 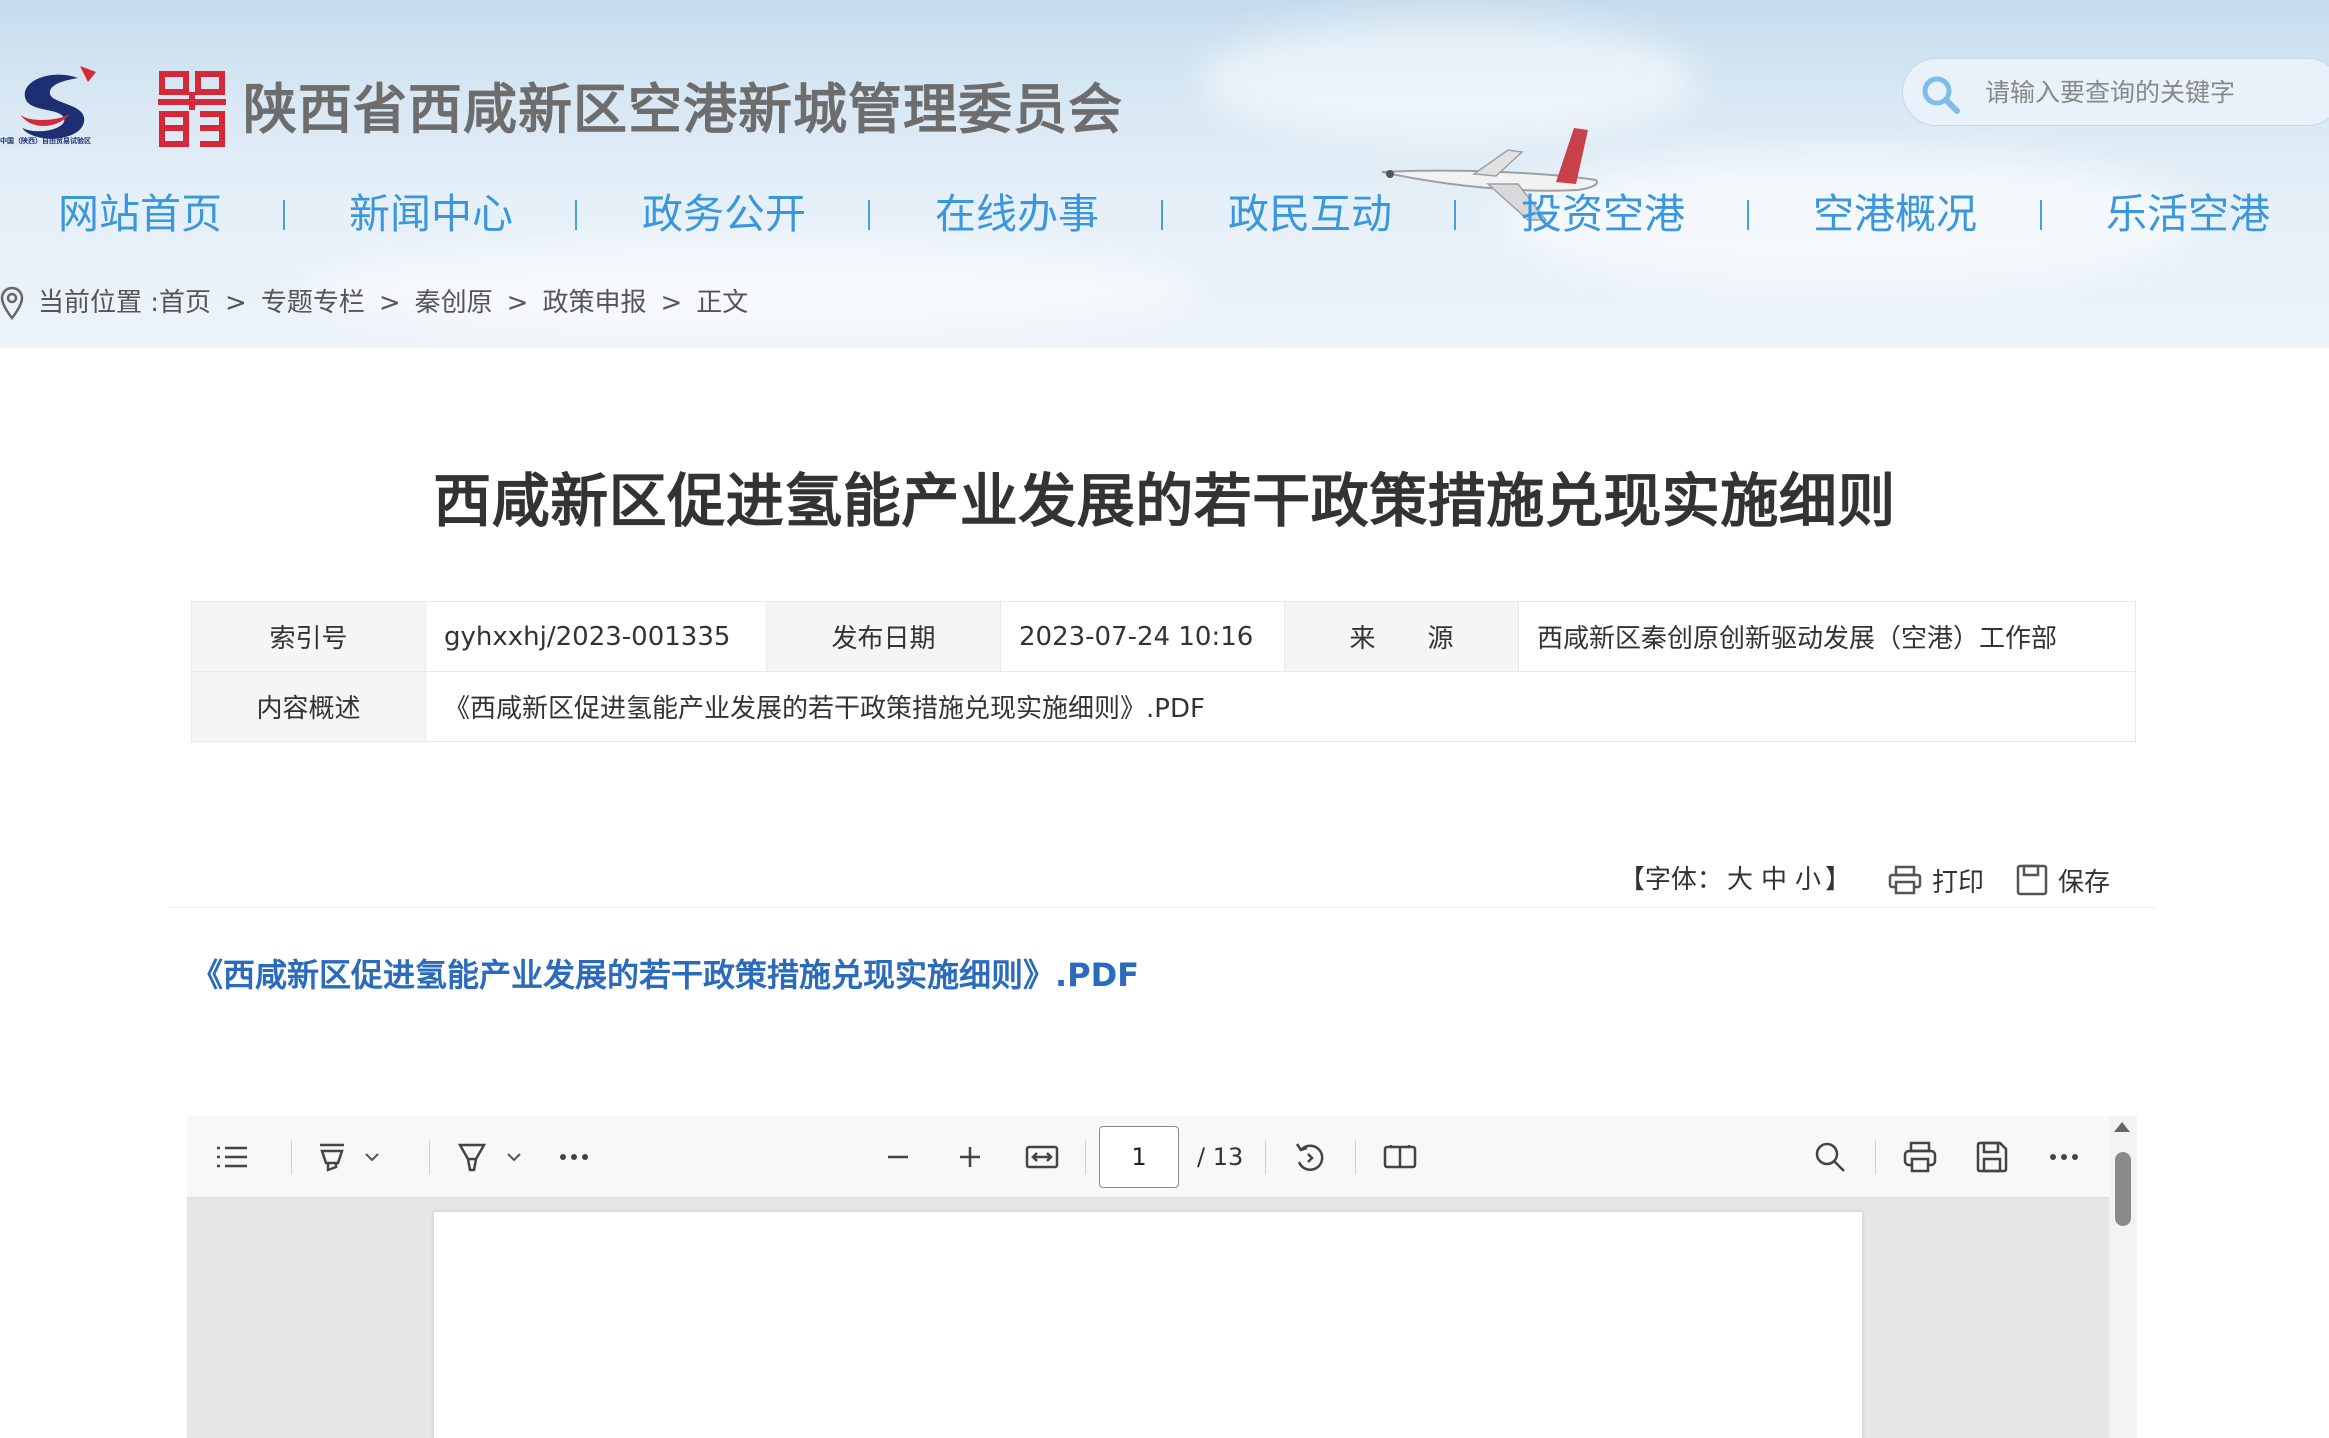 I want to click on article-toolbar: 【字体：大中小】 打印 保存, so click(x=1162, y=880).